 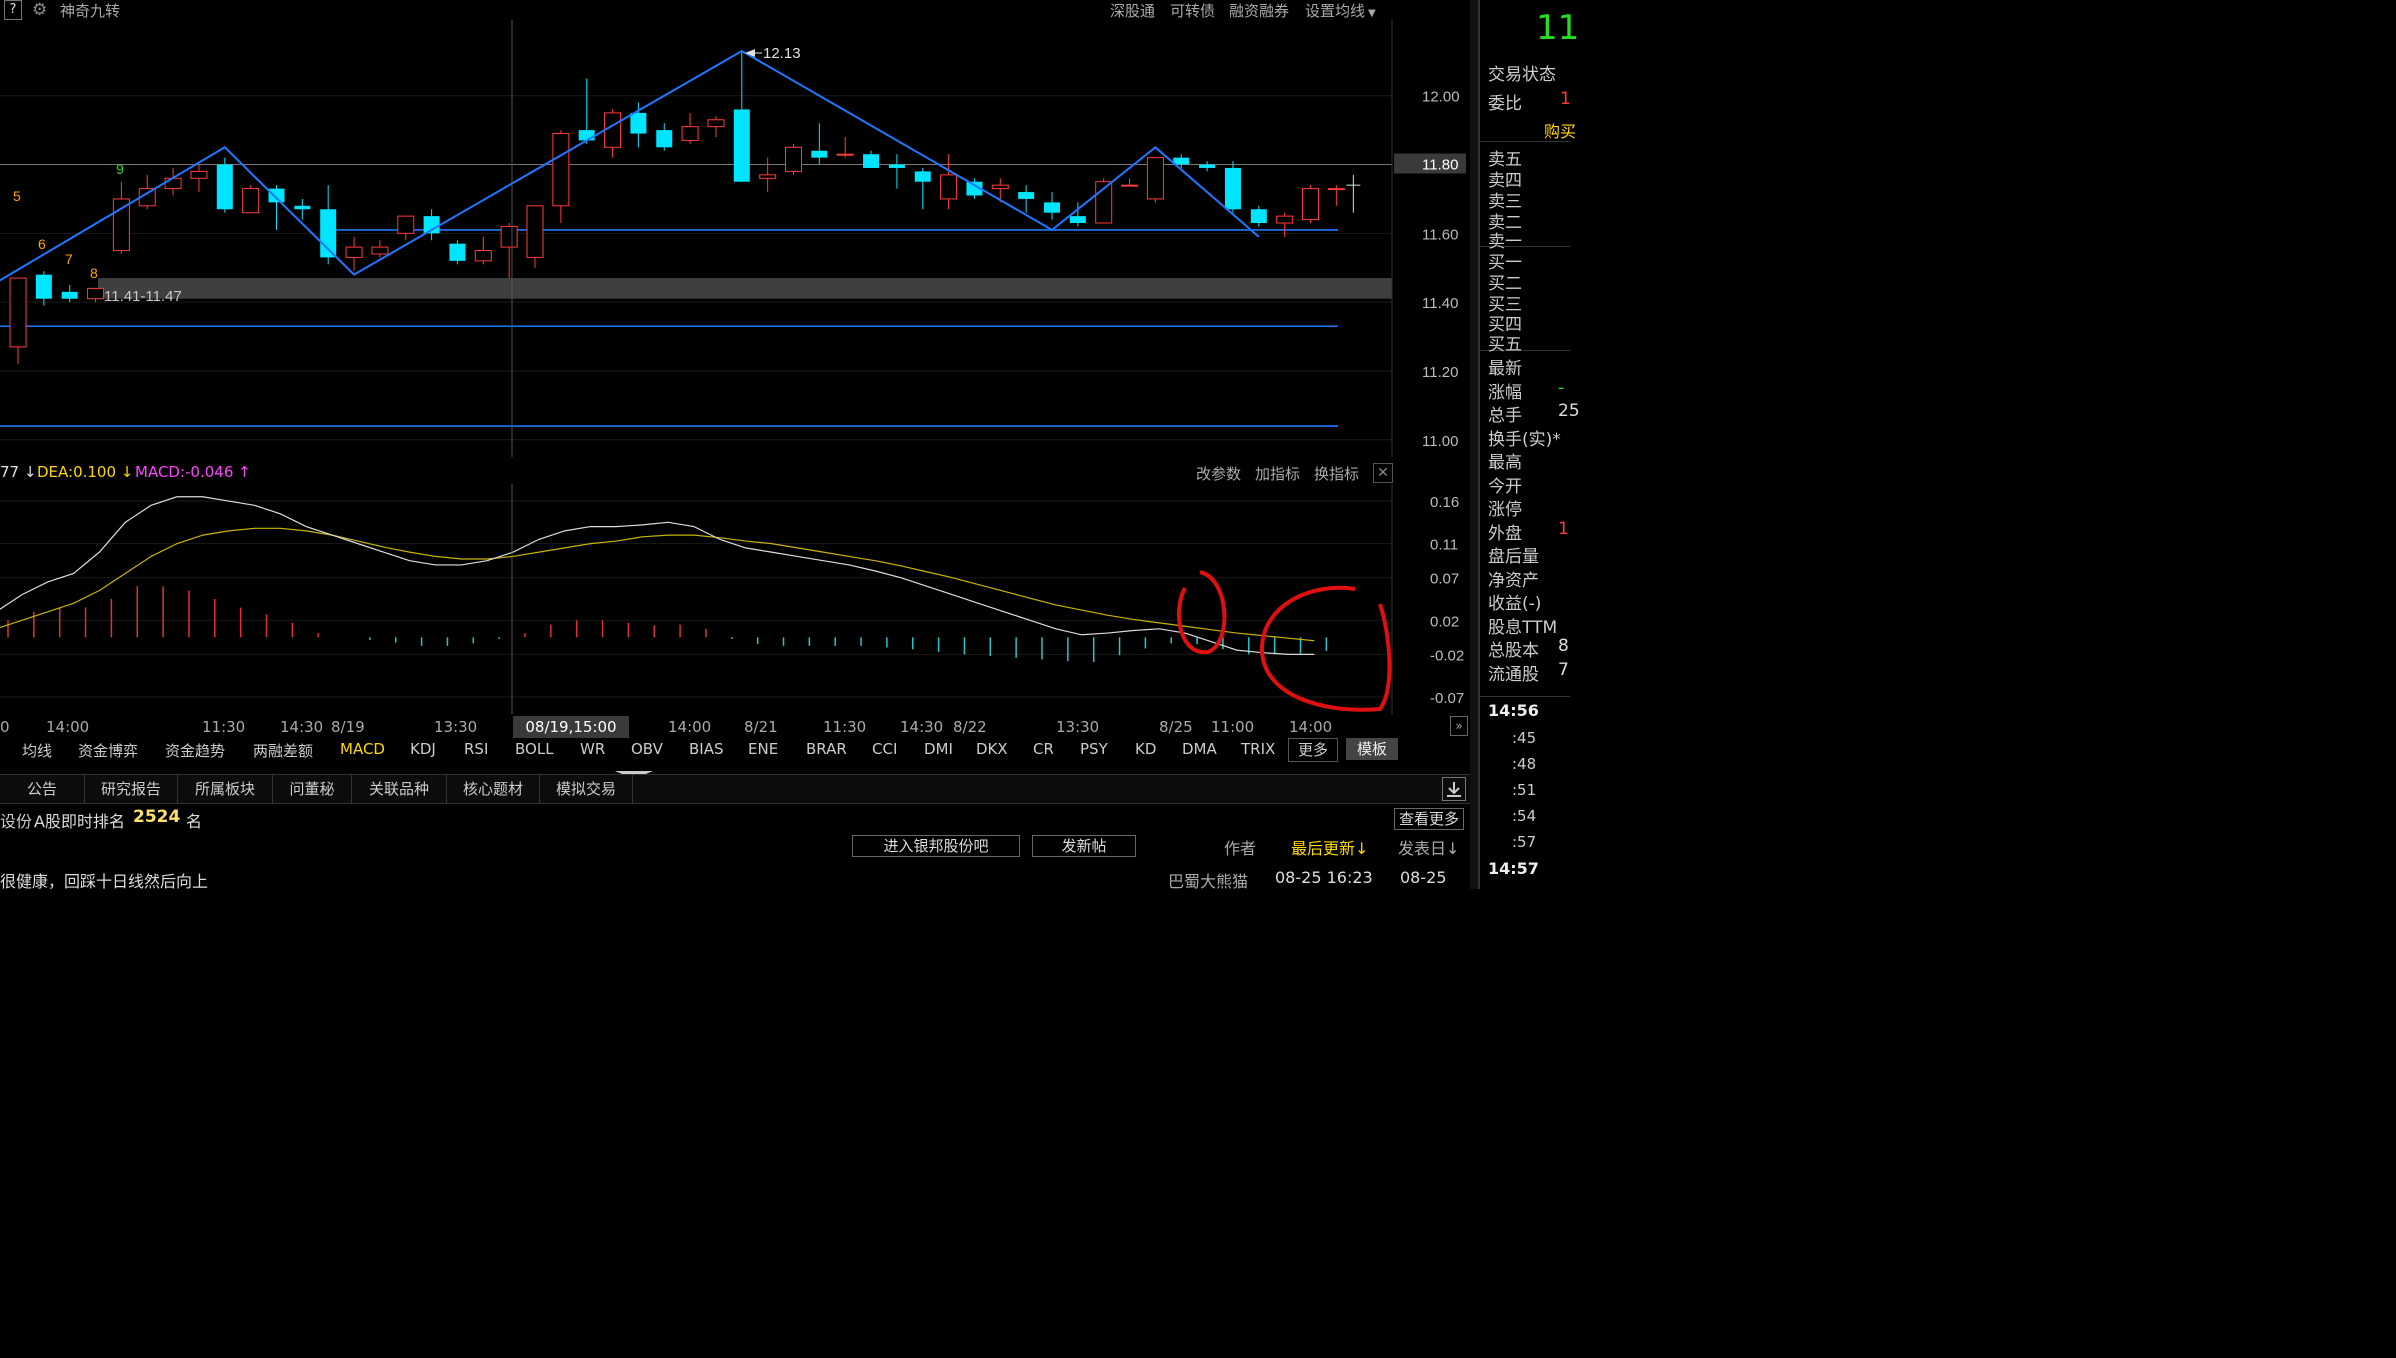 What do you see at coordinates (1525, 300) in the screenshot?
I see `buy-book: 买一 买二 买三 买四 买五` at bounding box center [1525, 300].